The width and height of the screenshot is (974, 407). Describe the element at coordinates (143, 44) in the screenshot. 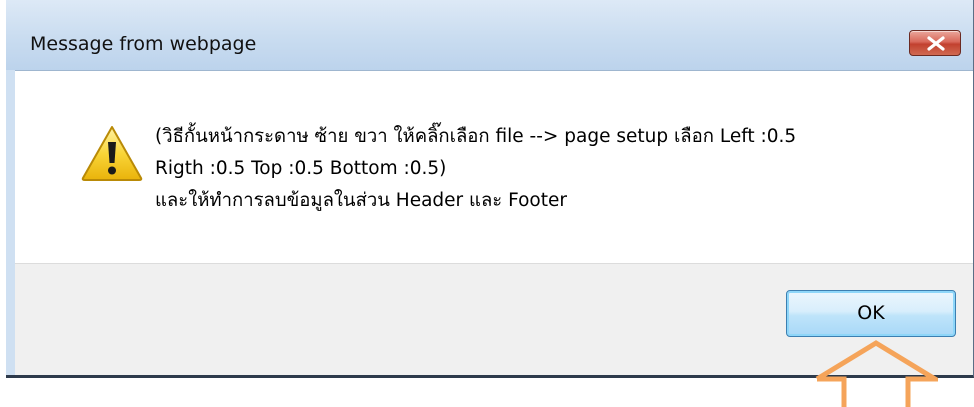

I see `dialog-title: Message from webpage` at that location.